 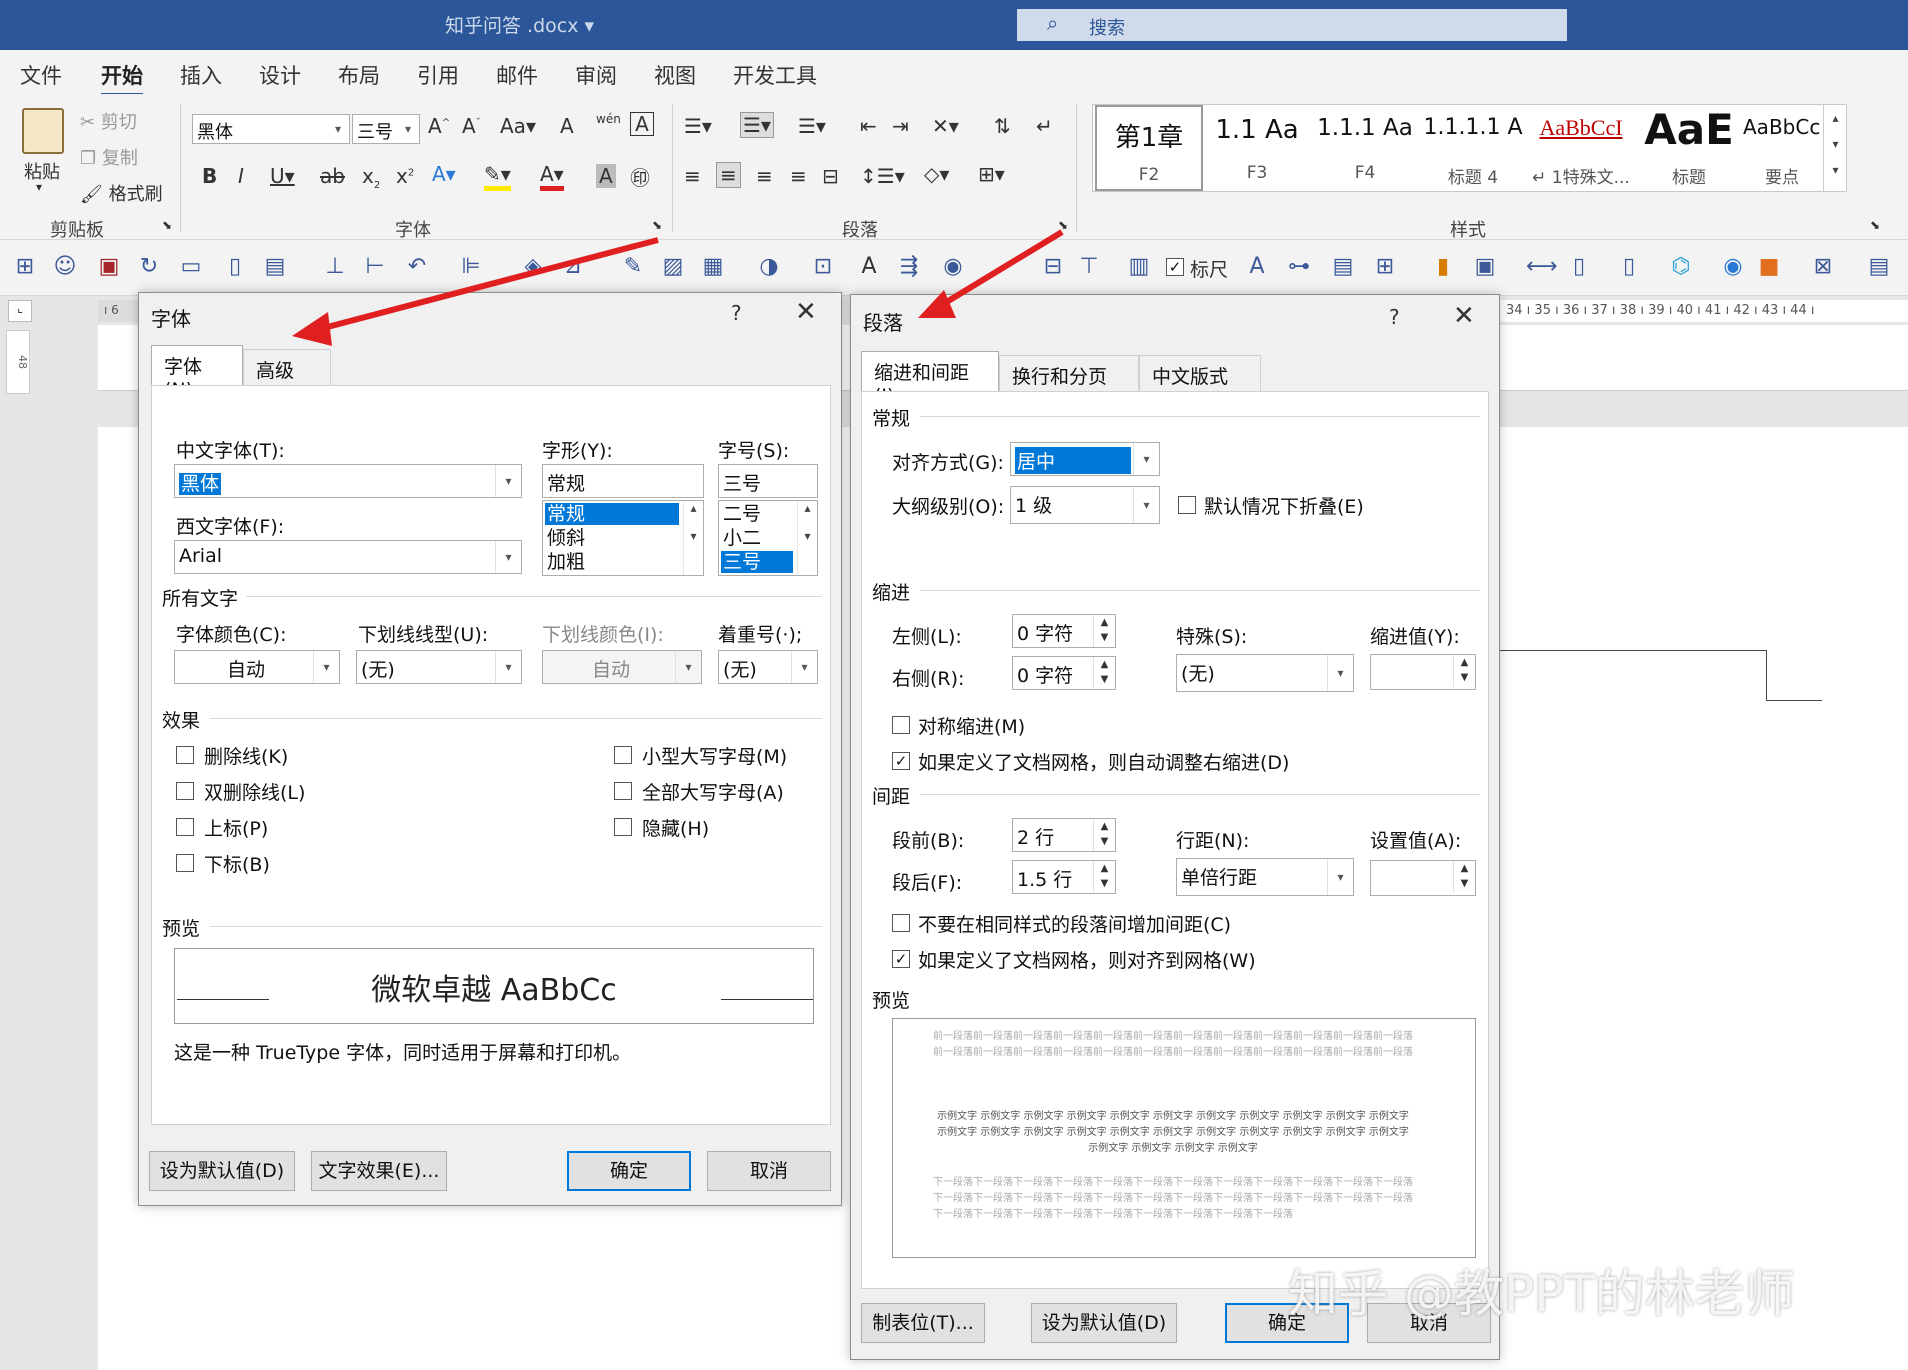 What do you see at coordinates (1001, 269) in the screenshot?
I see `arrow-to-paragraph-dialog` at bounding box center [1001, 269].